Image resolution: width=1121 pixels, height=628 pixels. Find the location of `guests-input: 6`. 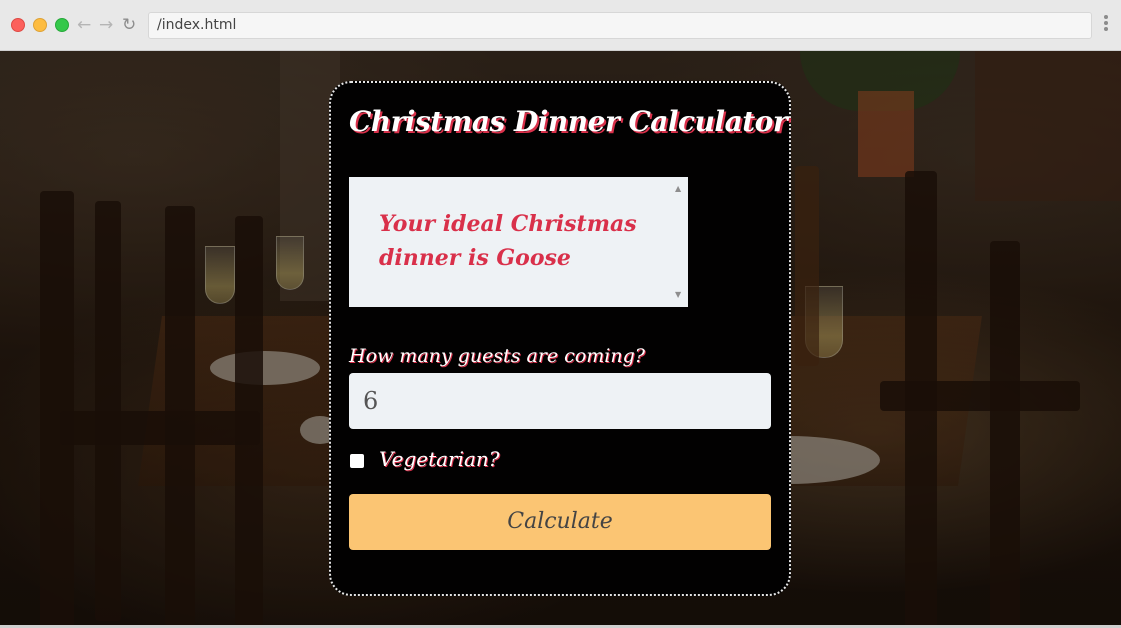

guests-input: 6 is located at coordinates (560, 401).